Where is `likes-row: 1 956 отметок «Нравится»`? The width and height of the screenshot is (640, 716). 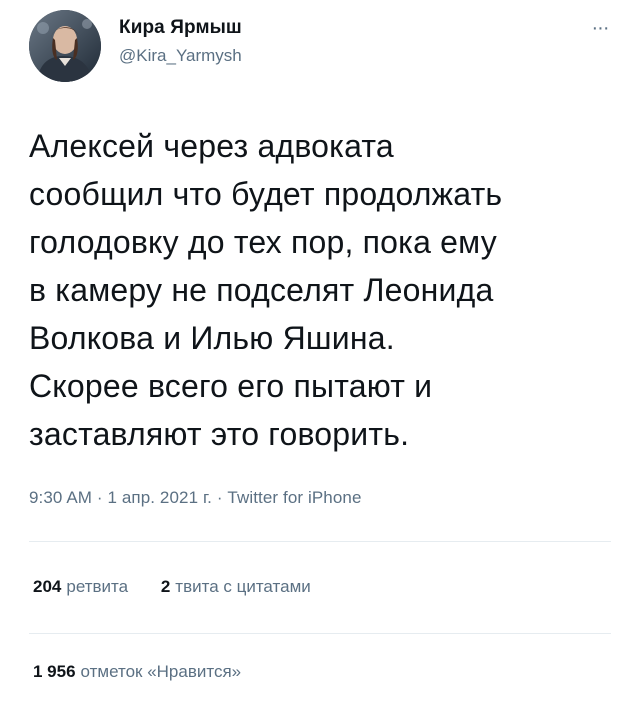
likes-row: 1 956 отметок «Нравится» is located at coordinates (137, 672).